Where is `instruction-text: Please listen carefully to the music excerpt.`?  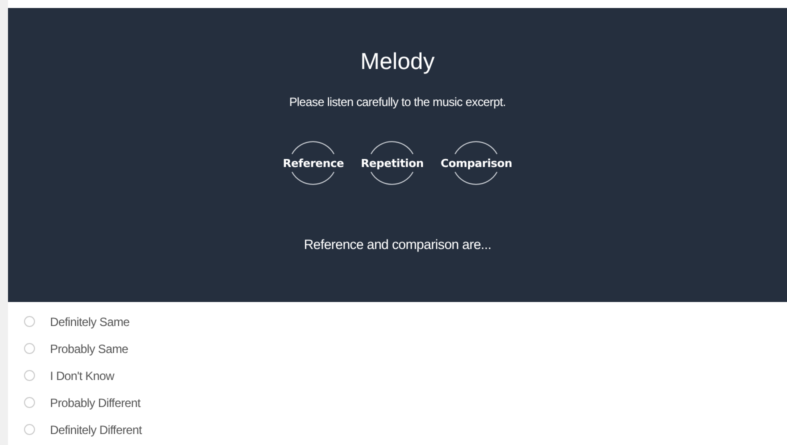
instruction-text: Please listen carefully to the music excerpt. is located at coordinates (397, 102).